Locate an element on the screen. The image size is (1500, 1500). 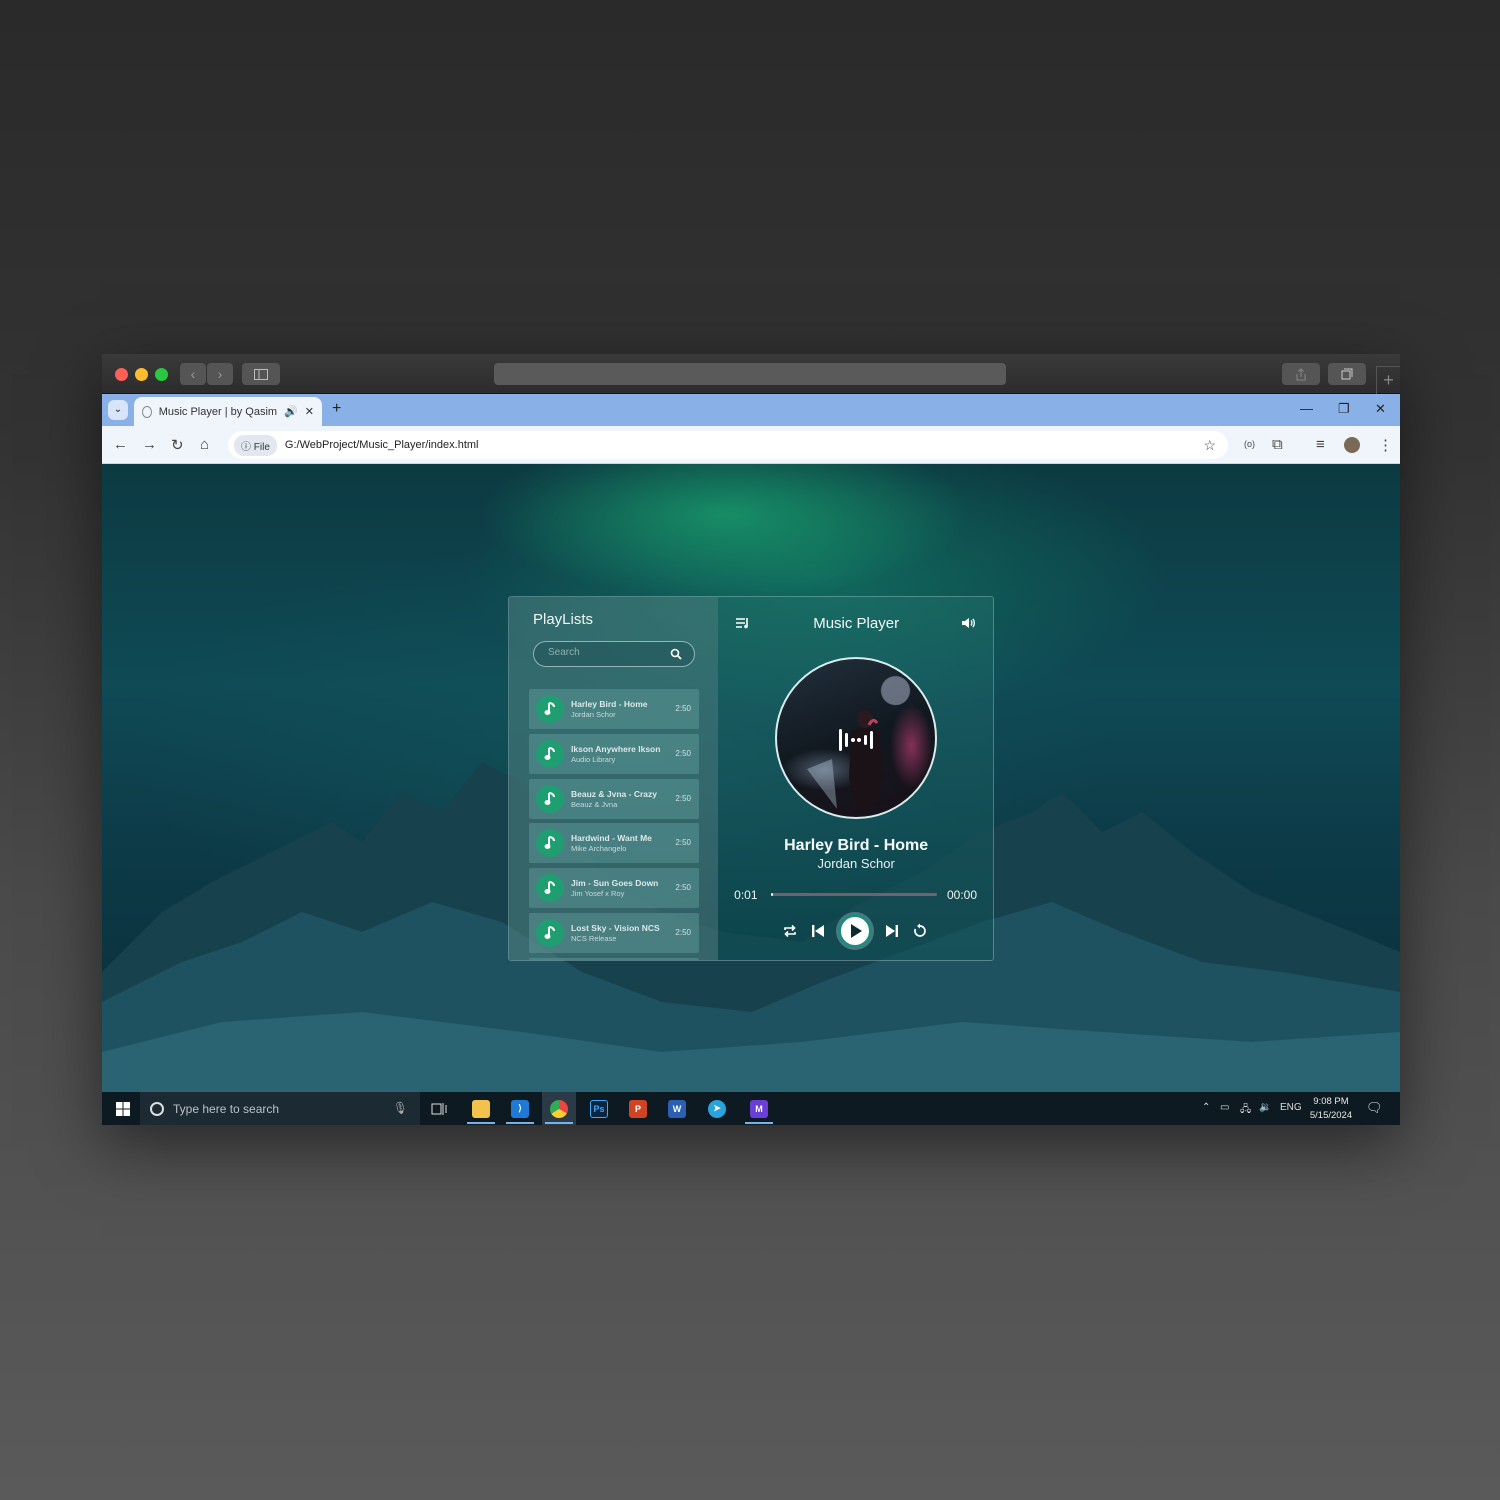
audio-wave-logo-icon is located at coordinates (856, 740).